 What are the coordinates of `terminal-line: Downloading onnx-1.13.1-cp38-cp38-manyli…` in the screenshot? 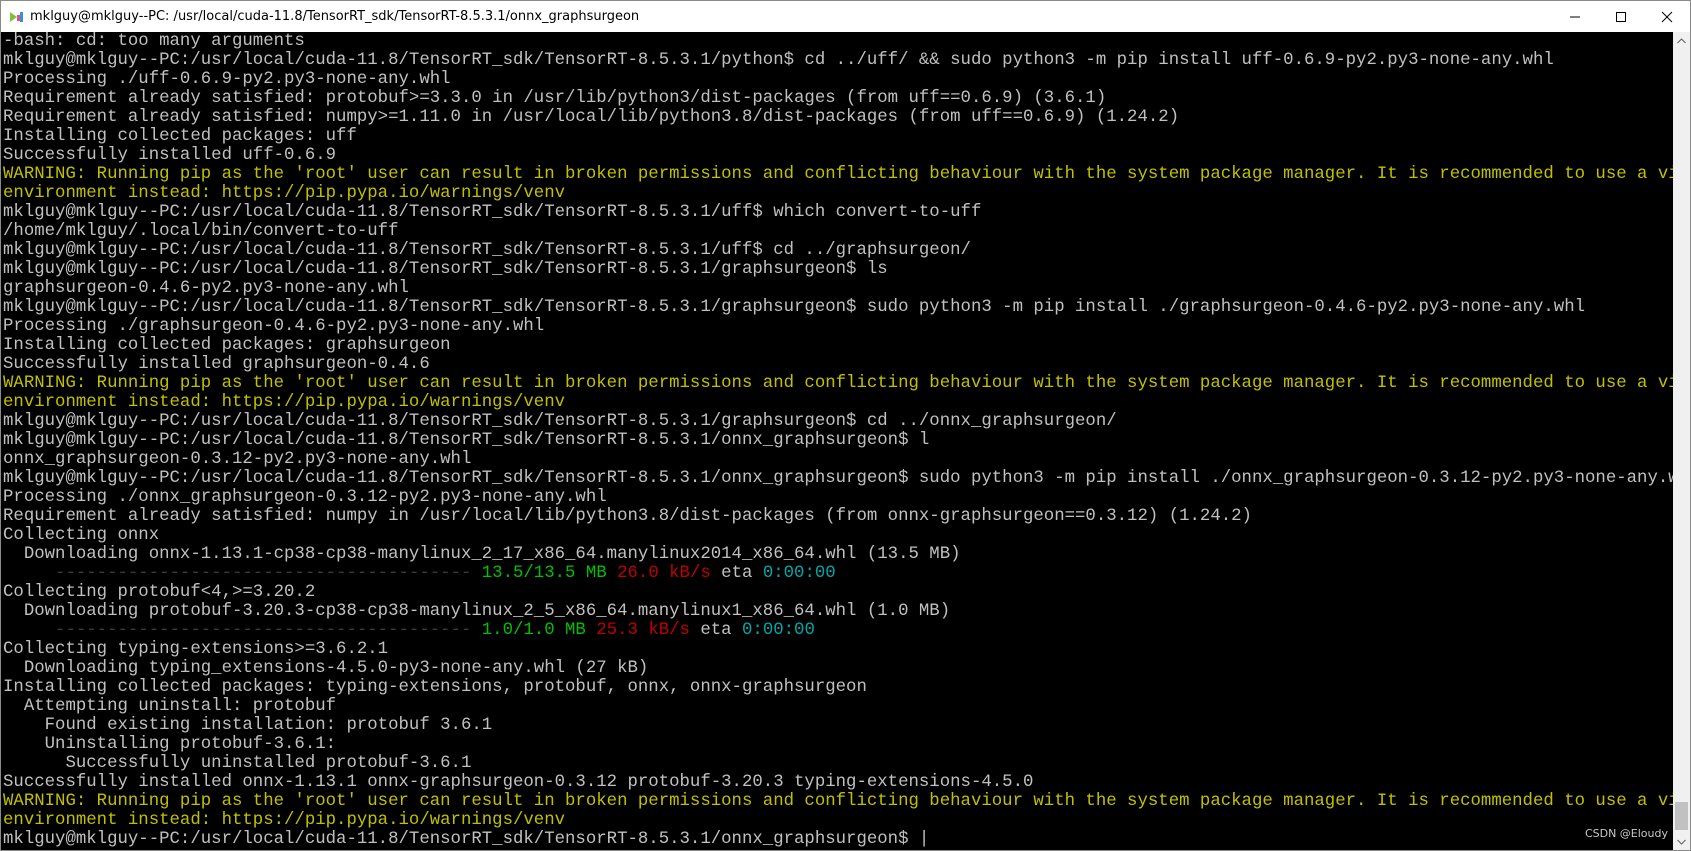 It's located at (838, 554).